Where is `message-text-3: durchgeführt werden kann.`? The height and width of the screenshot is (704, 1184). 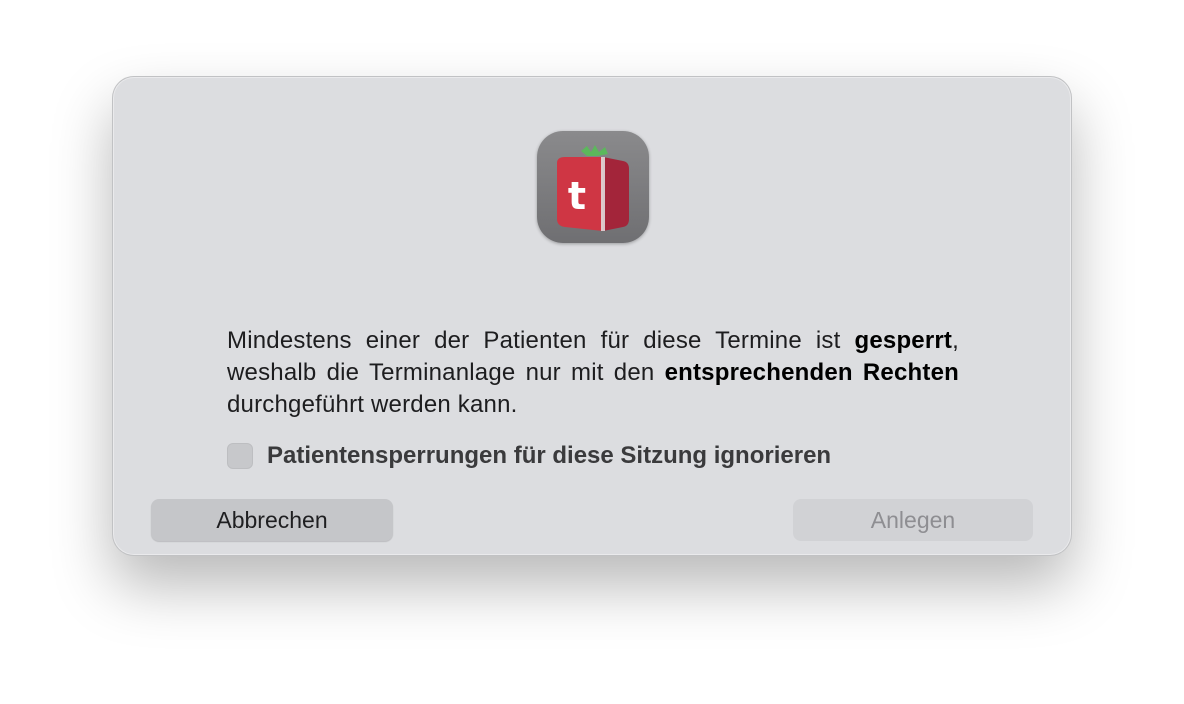
message-text-3: durchgeführt werden kann. is located at coordinates (372, 404).